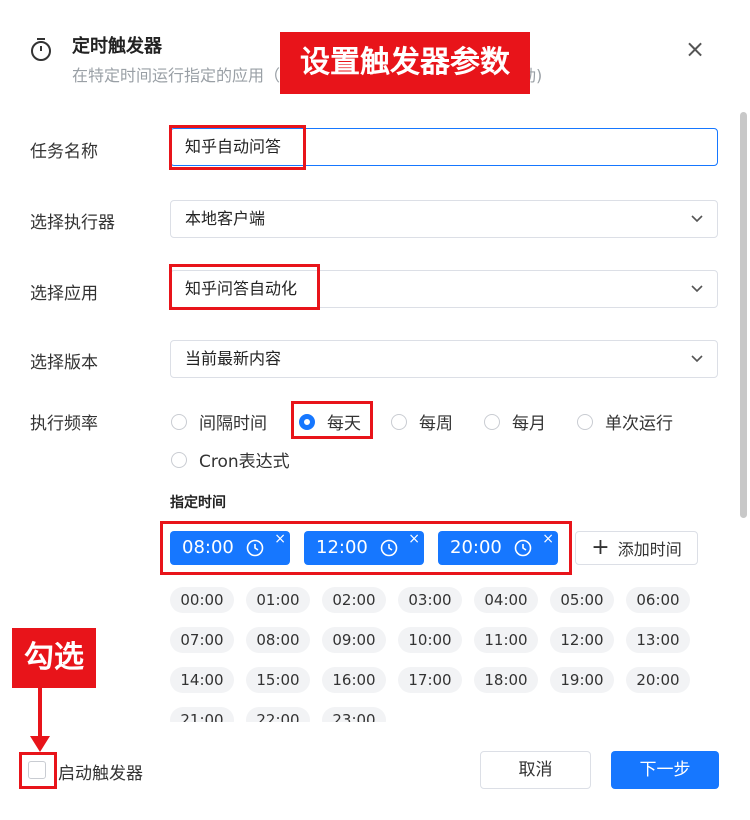  What do you see at coordinates (444, 359) in the screenshot?
I see `version-select: 当前最新内容` at bounding box center [444, 359].